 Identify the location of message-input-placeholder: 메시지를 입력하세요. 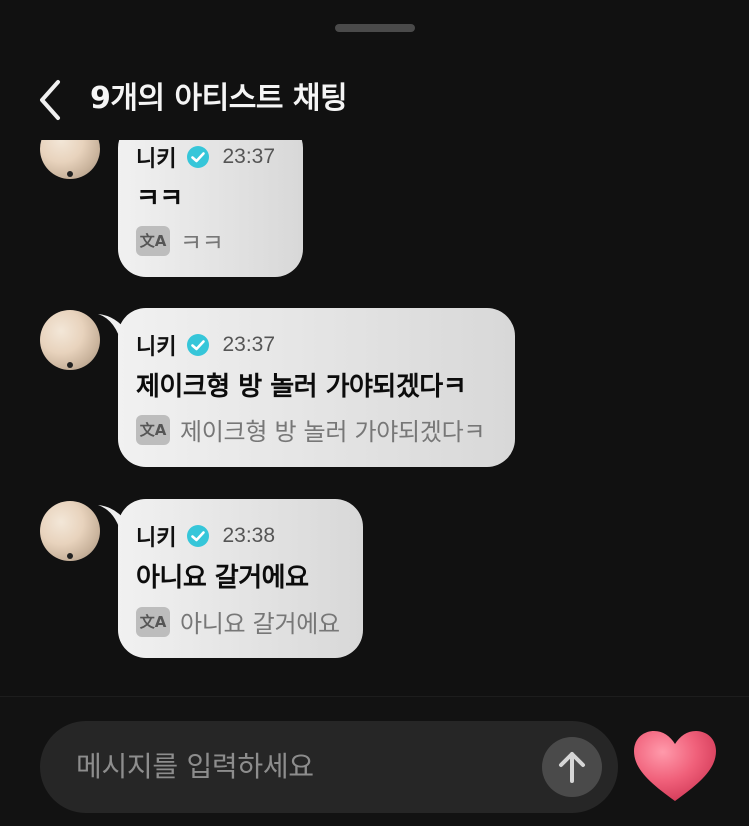
(195, 766).